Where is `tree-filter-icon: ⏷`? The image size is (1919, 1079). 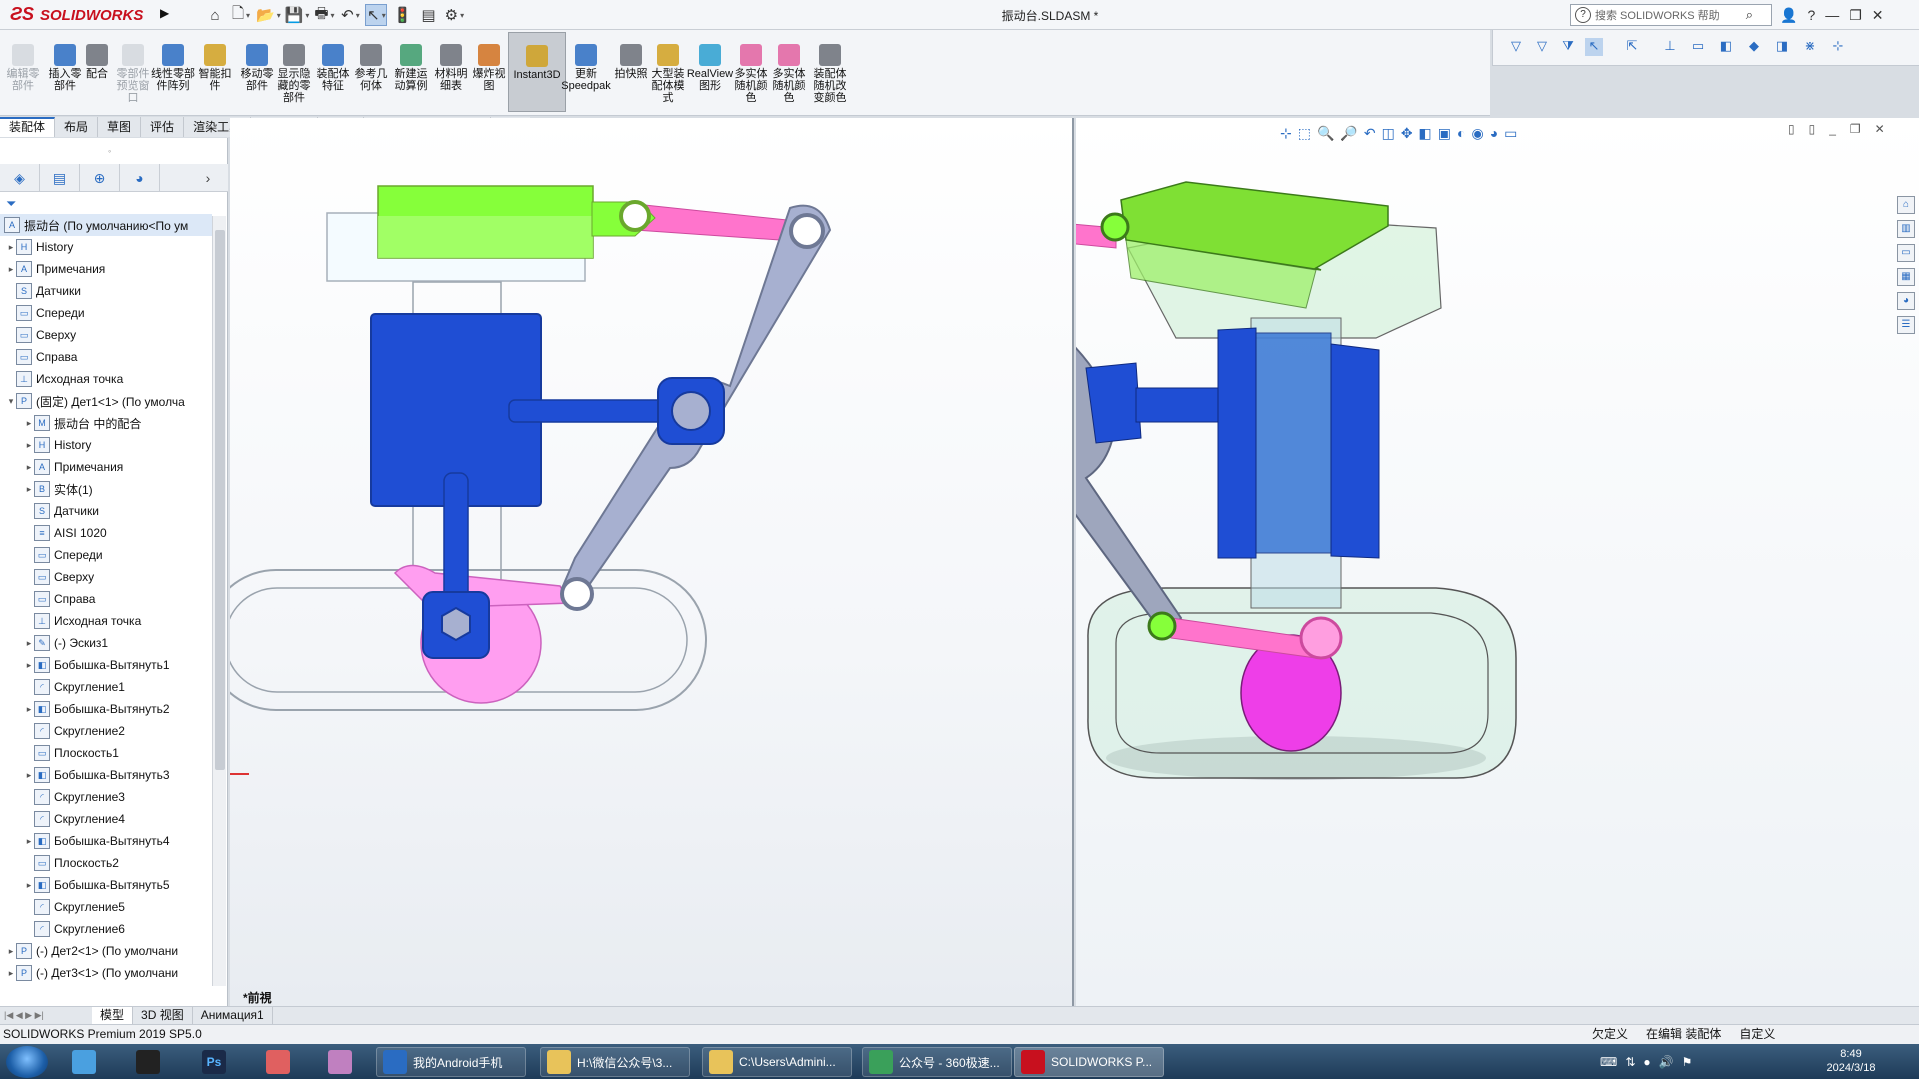 tree-filter-icon: ⏷ is located at coordinates (11, 204).